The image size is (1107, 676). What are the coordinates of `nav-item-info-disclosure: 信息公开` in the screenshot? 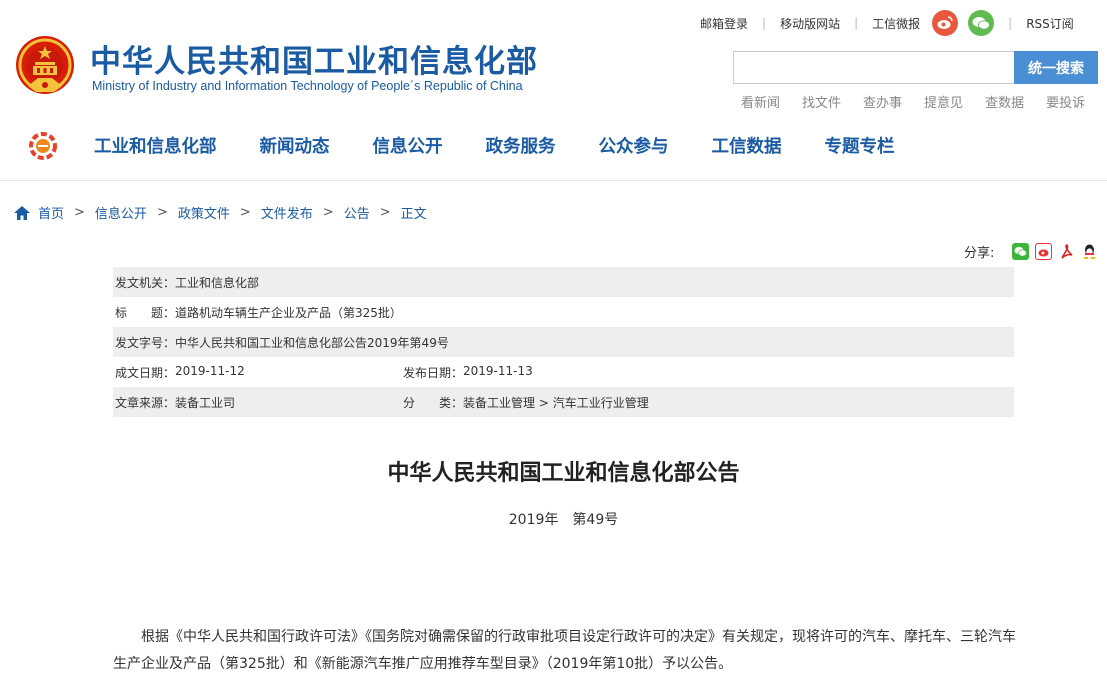 It's located at (408, 145).